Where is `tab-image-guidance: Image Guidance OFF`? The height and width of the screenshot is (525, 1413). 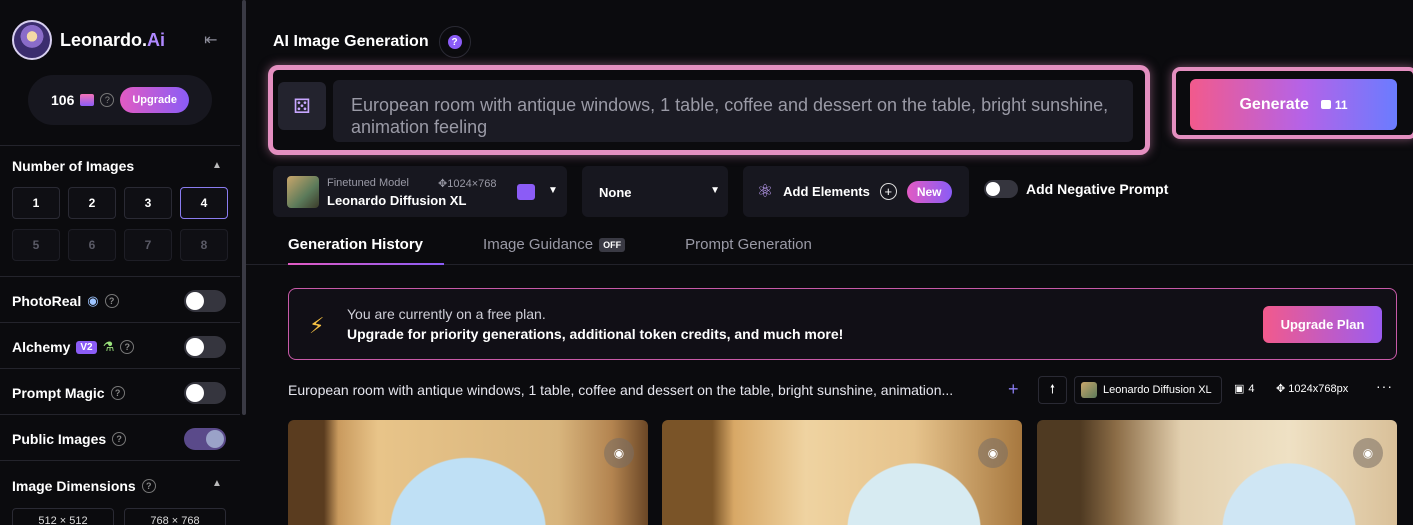 tab-image-guidance: Image Guidance OFF is located at coordinates (554, 244).